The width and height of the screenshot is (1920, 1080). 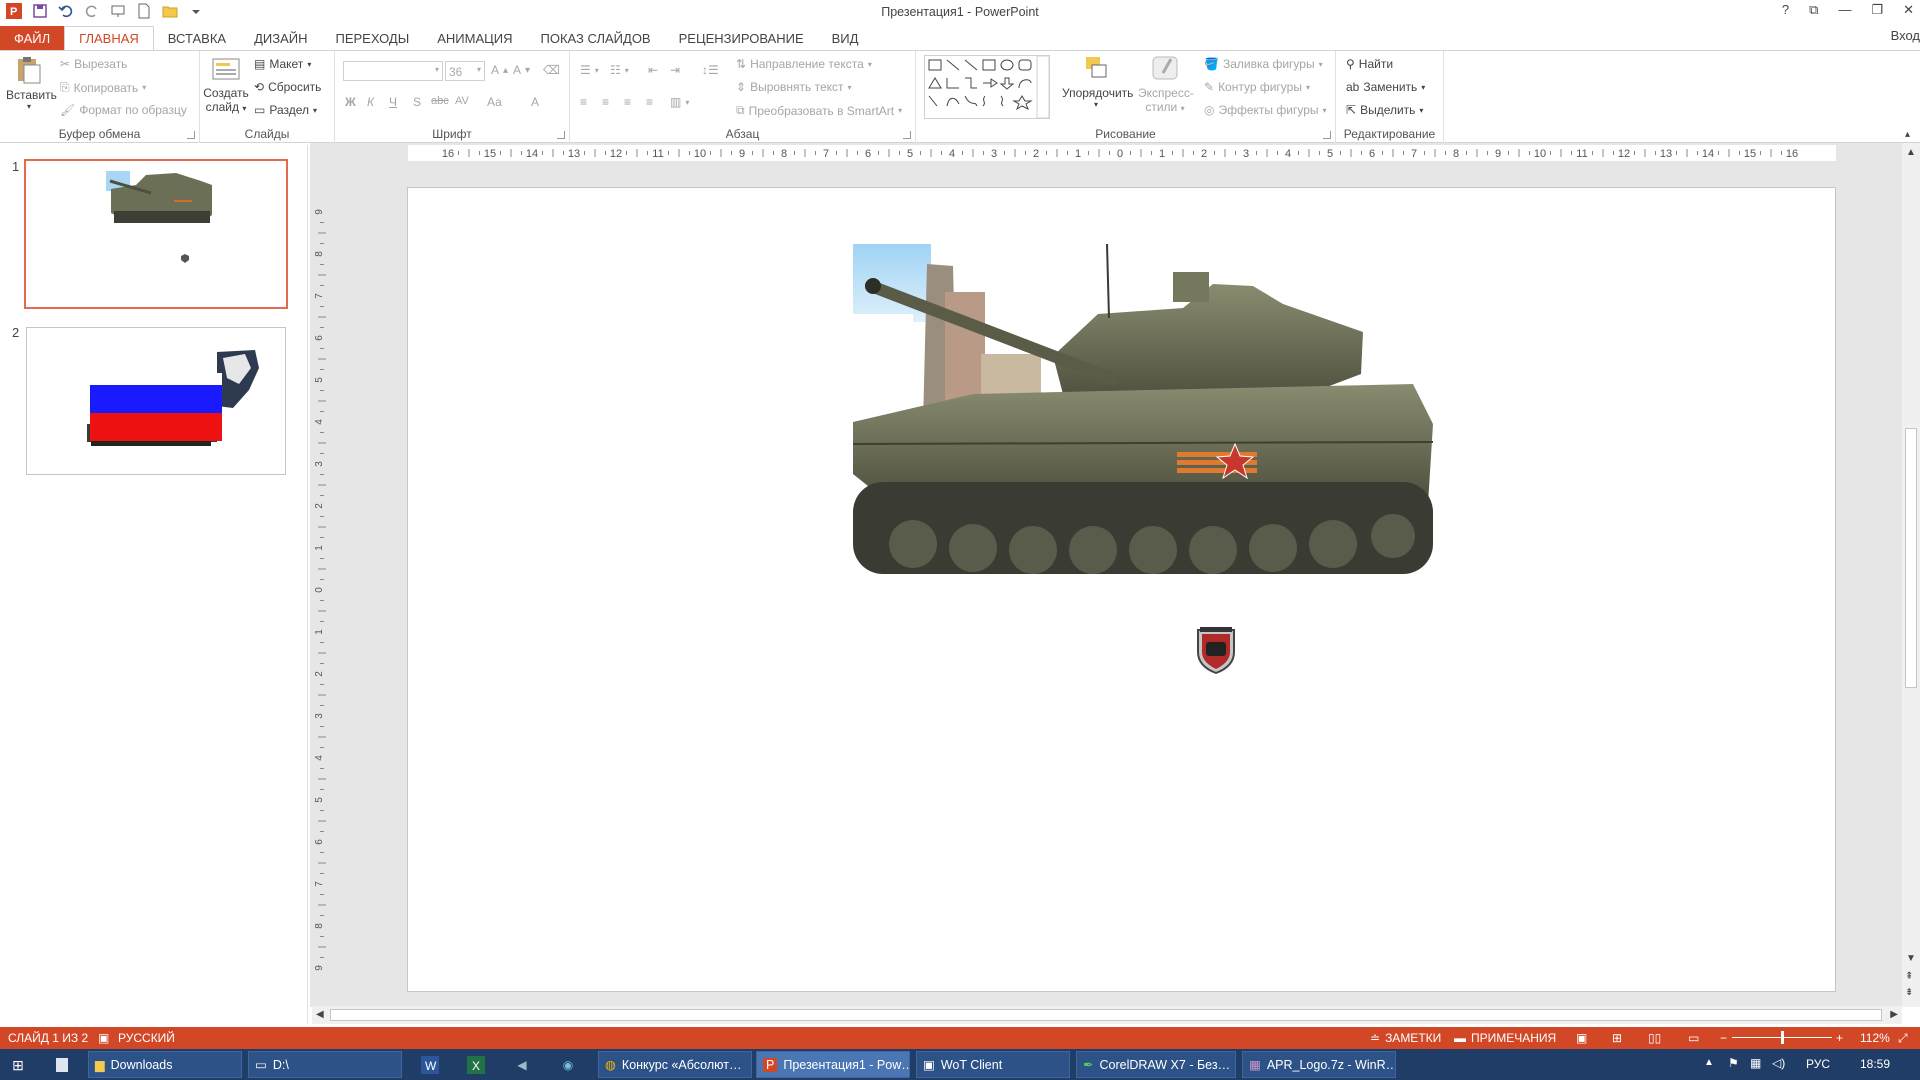 What do you see at coordinates (417, 102) in the screenshot?
I see `shadow-button: S` at bounding box center [417, 102].